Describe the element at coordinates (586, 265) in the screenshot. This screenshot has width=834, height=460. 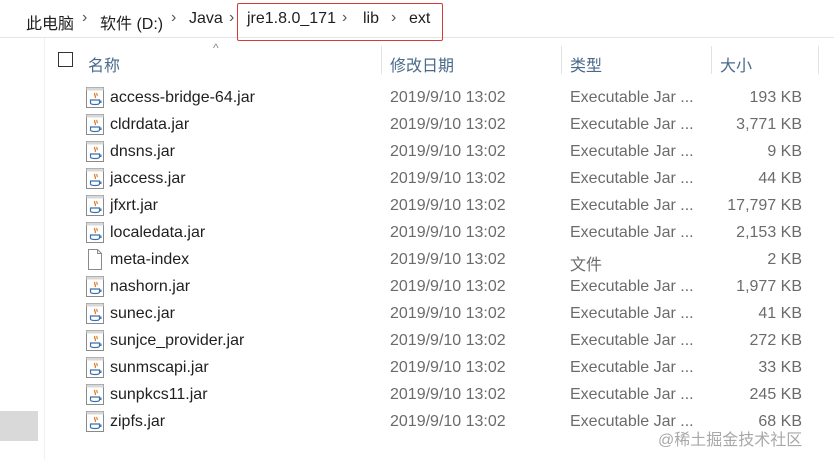
I see `file-type: 文件` at that location.